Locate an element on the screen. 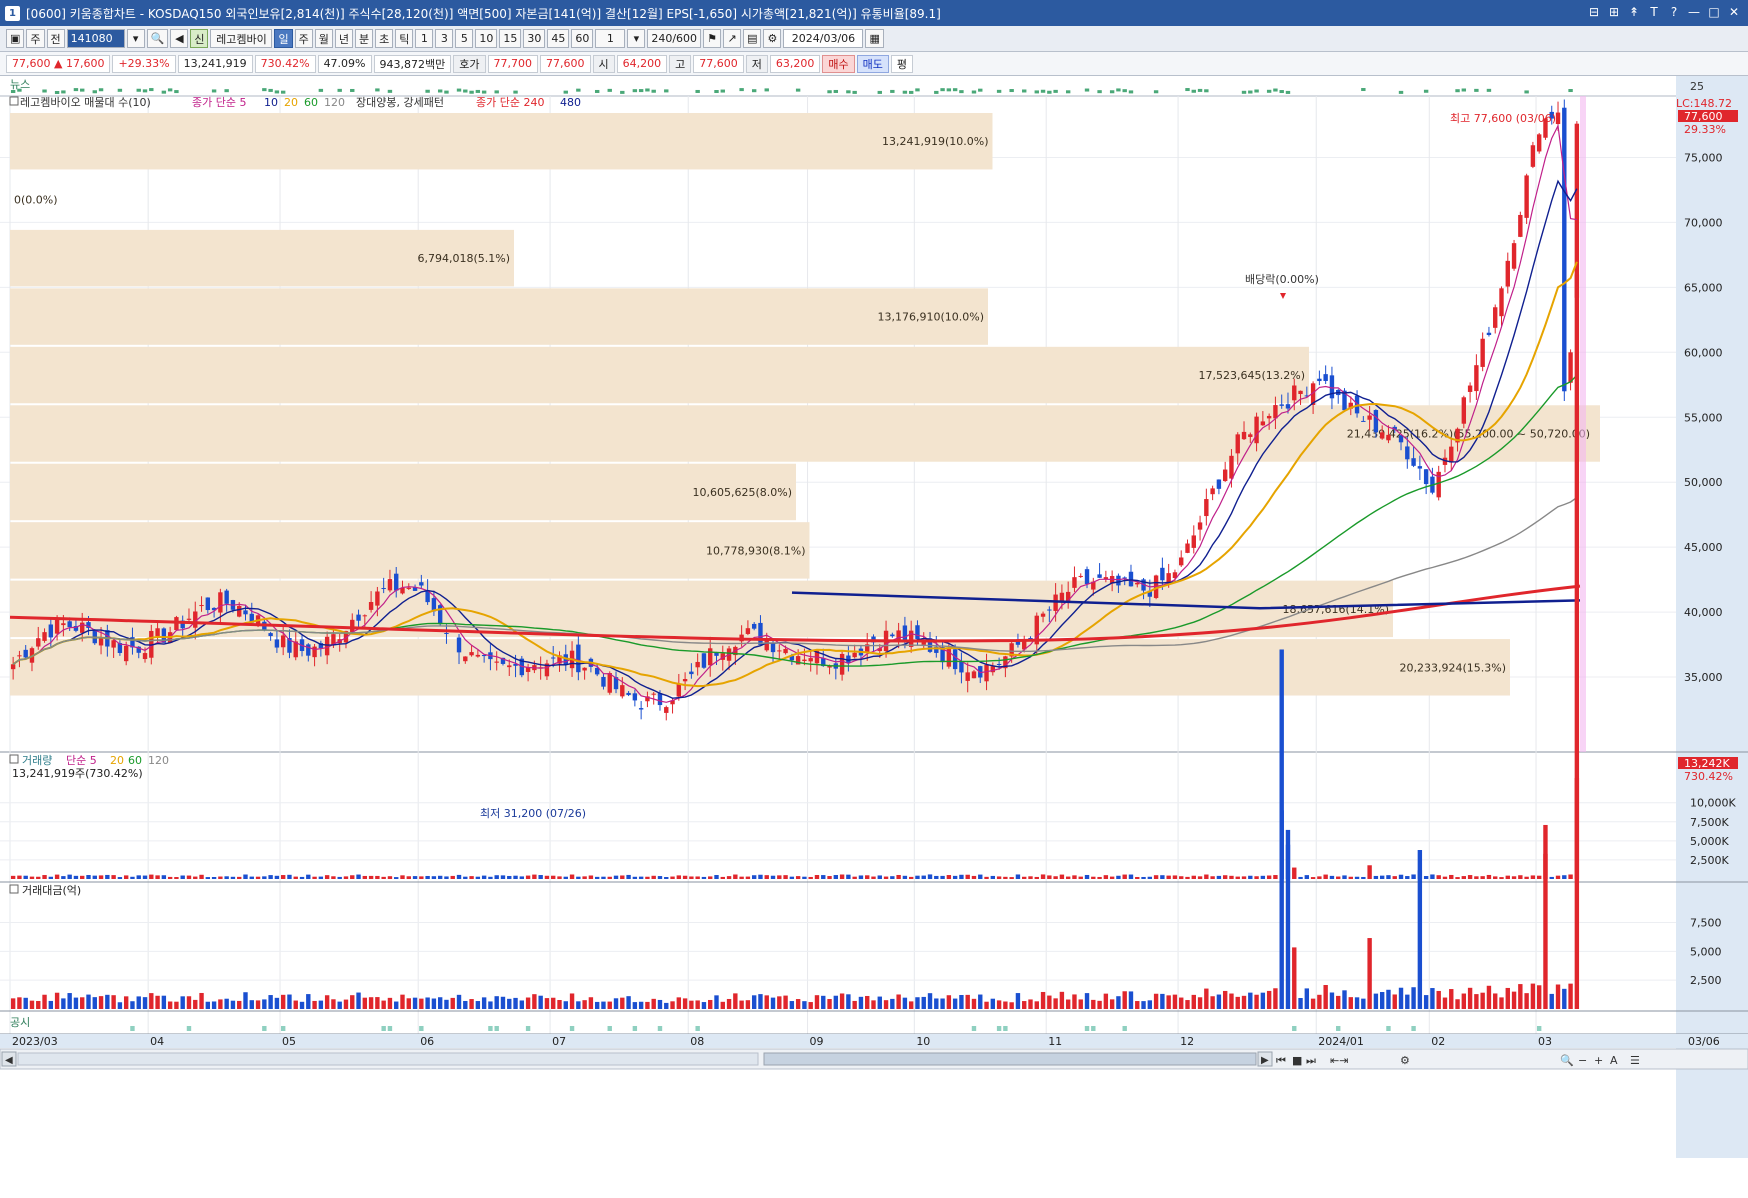  minimize-icon: — is located at coordinates (1694, 12).